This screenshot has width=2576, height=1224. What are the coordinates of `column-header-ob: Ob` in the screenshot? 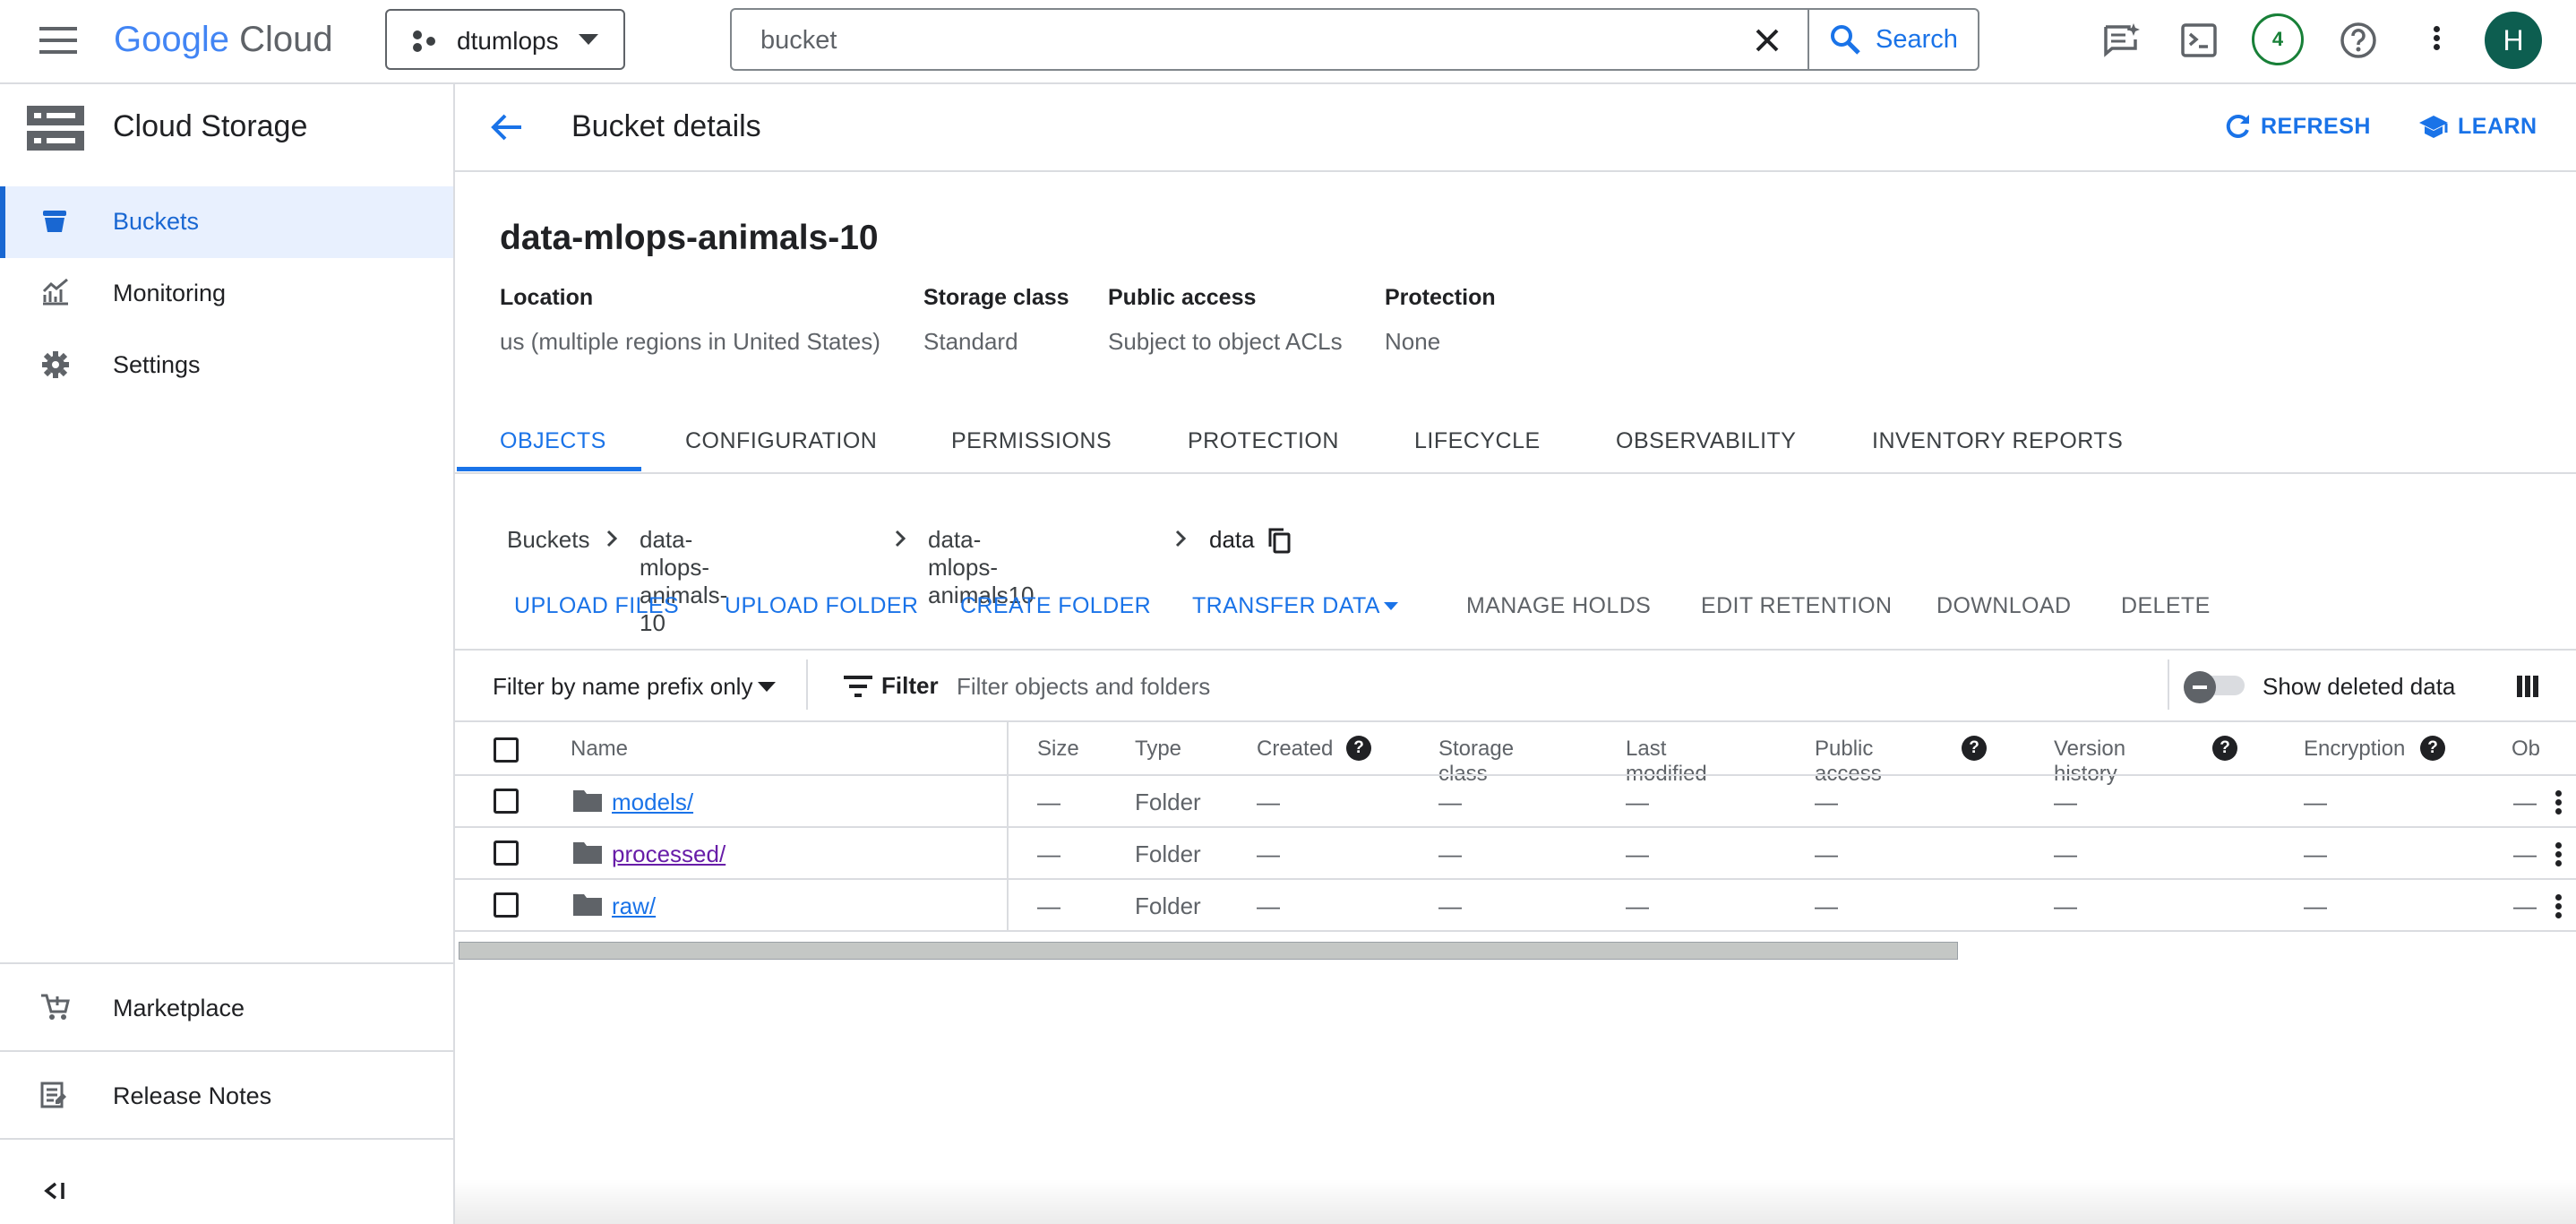 It's located at (2526, 749).